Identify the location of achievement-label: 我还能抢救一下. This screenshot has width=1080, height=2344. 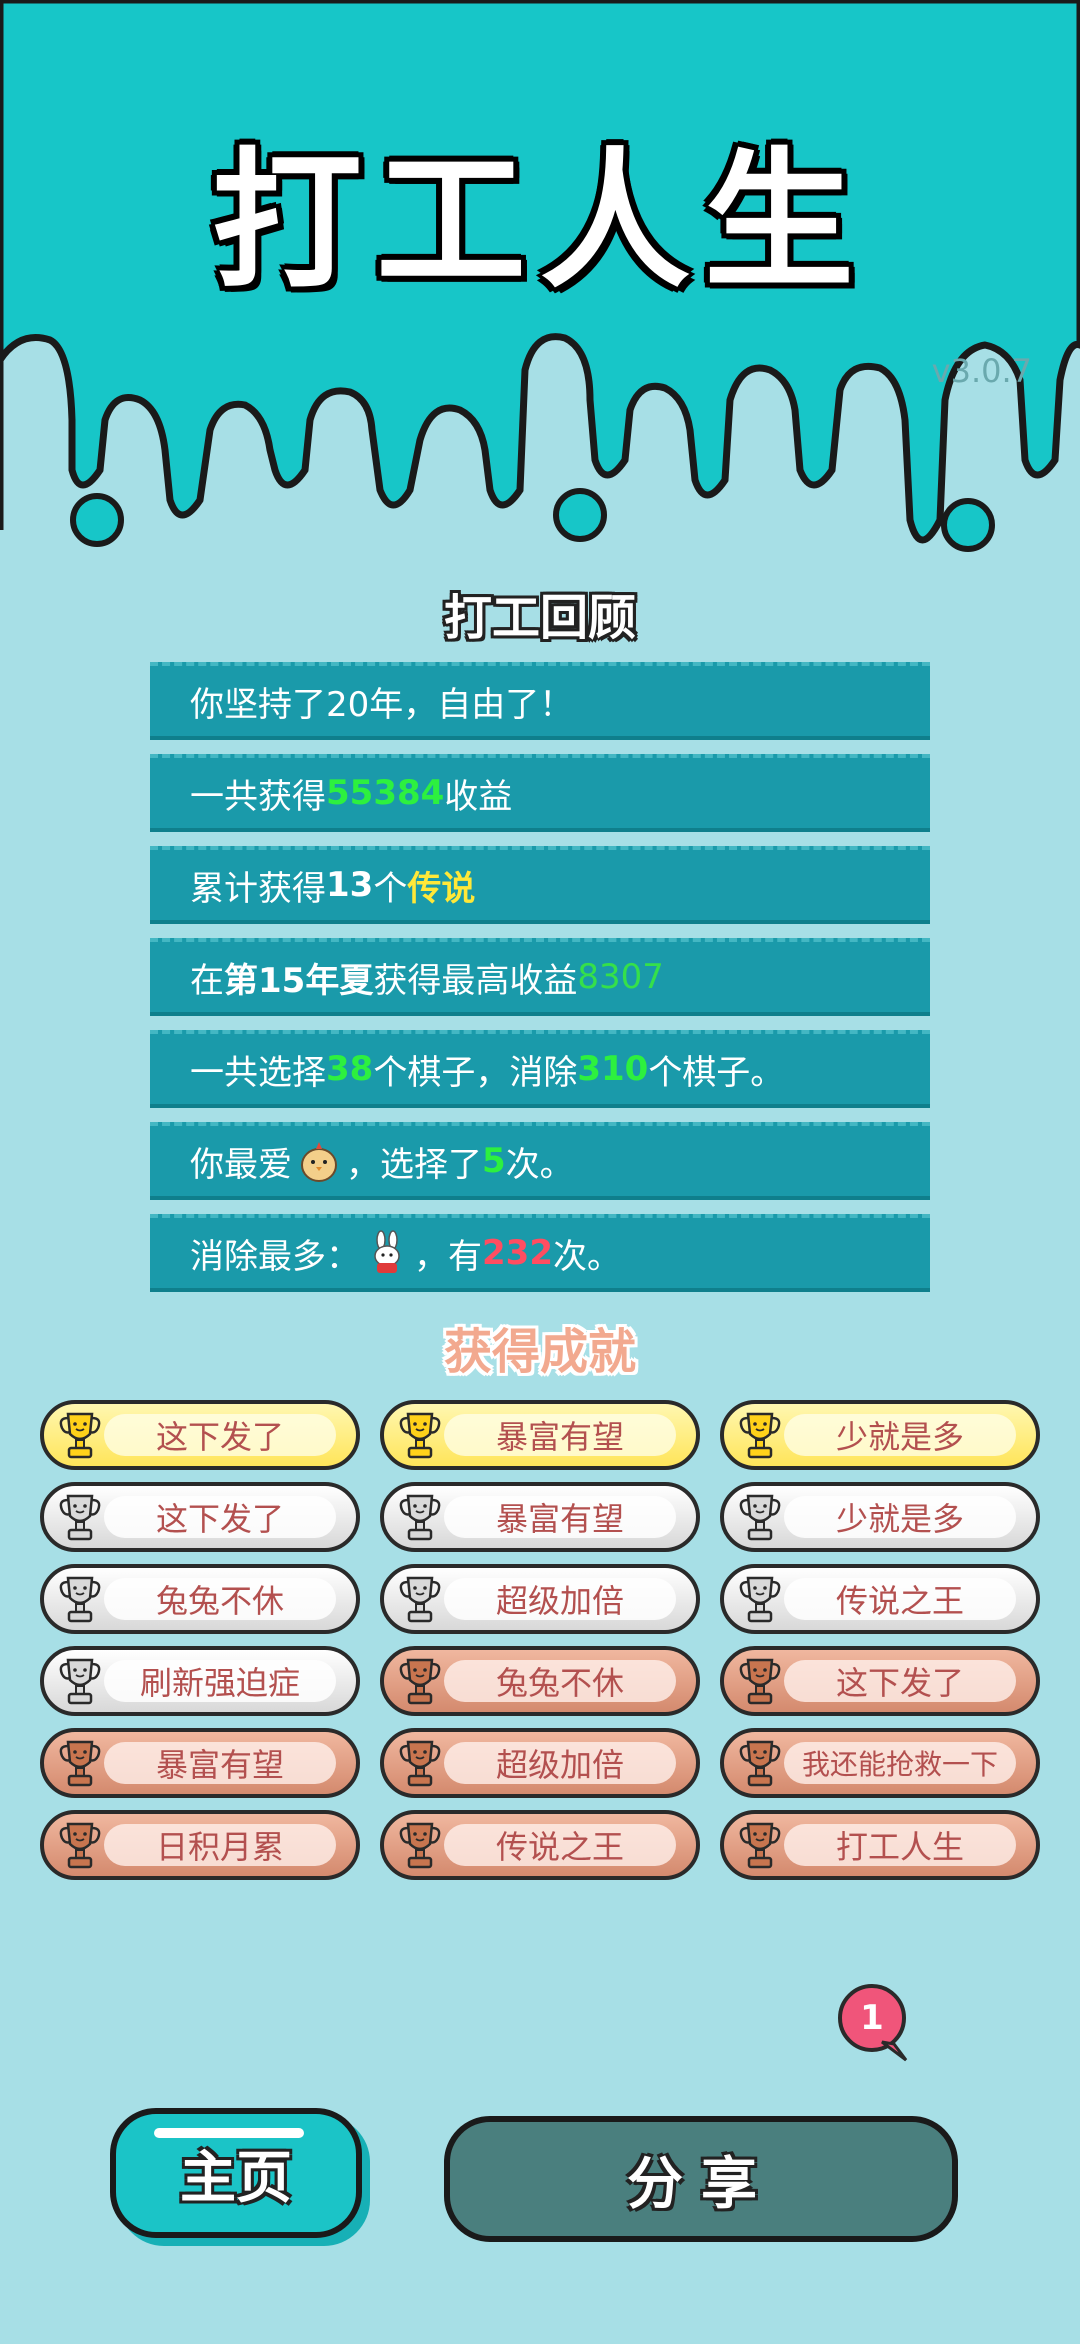
(899, 1764).